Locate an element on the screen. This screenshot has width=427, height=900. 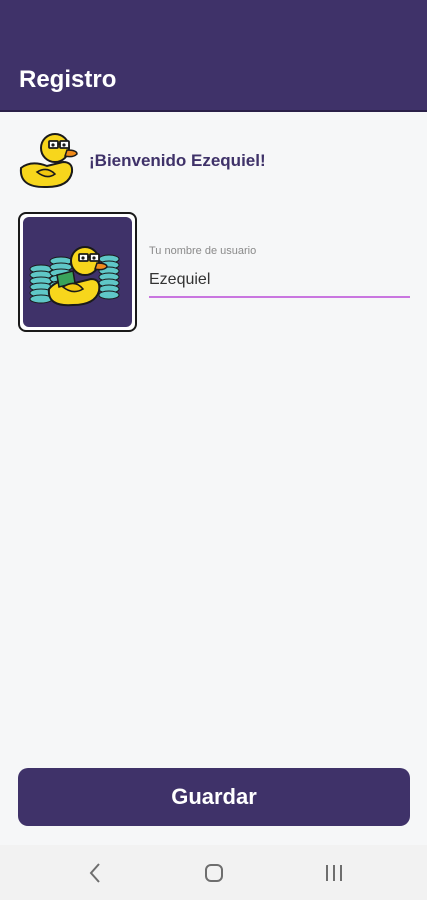
welcome-text: ¡Bienvenido Ezequiel! is located at coordinates (177, 160).